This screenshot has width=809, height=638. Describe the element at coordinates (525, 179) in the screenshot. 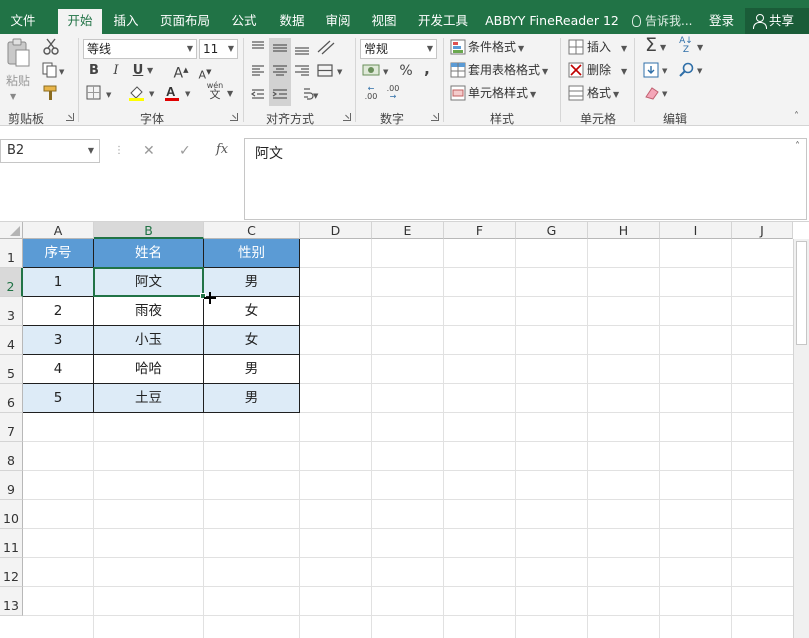

I see `formula-input: 阿文 ˄` at that location.